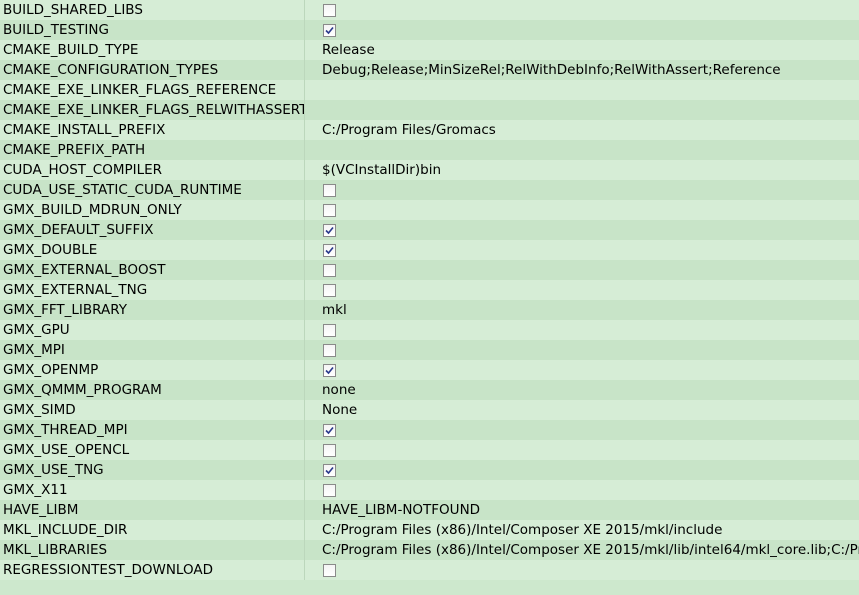  I want to click on variable-name: GMX_EXTERNAL_BOOST, so click(152, 270).